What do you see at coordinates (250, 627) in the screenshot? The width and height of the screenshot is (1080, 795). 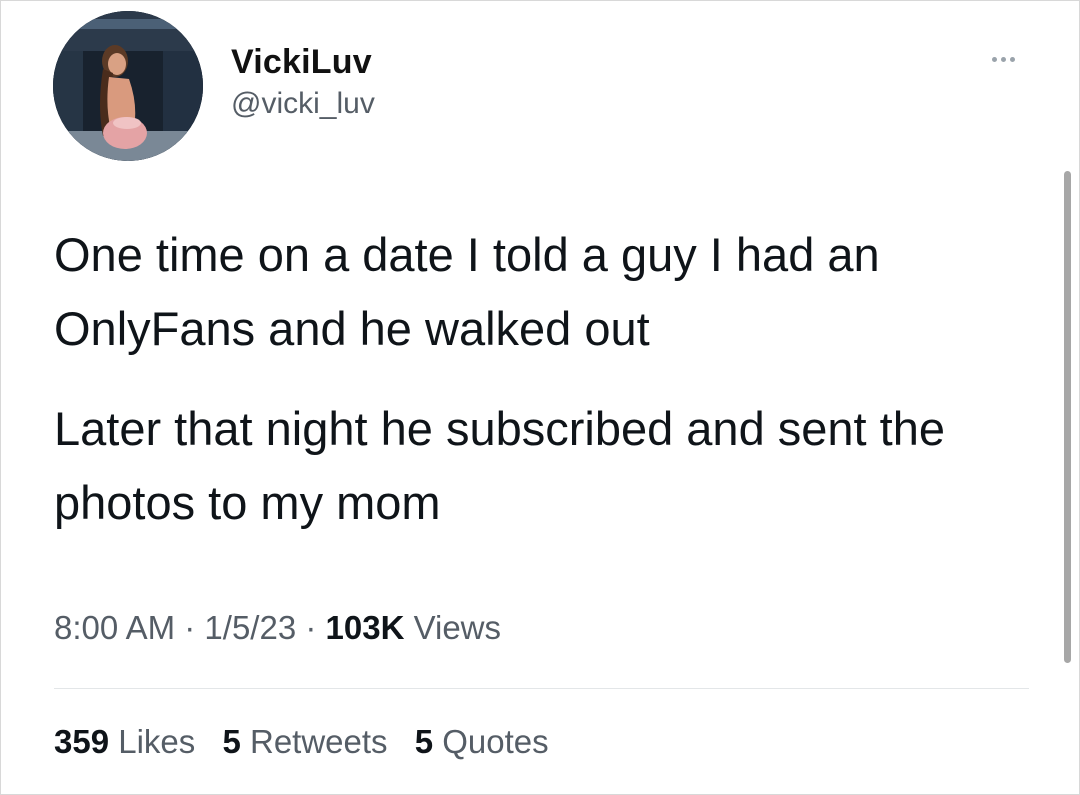 I see `tweet-date: 1/5/23` at bounding box center [250, 627].